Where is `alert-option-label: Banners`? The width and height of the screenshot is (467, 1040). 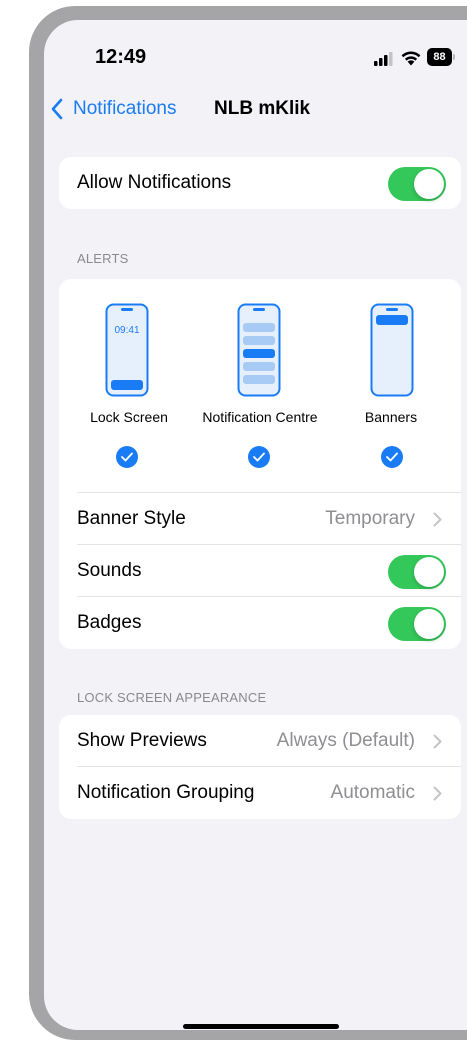
alert-option-label: Banners is located at coordinates (391, 417).